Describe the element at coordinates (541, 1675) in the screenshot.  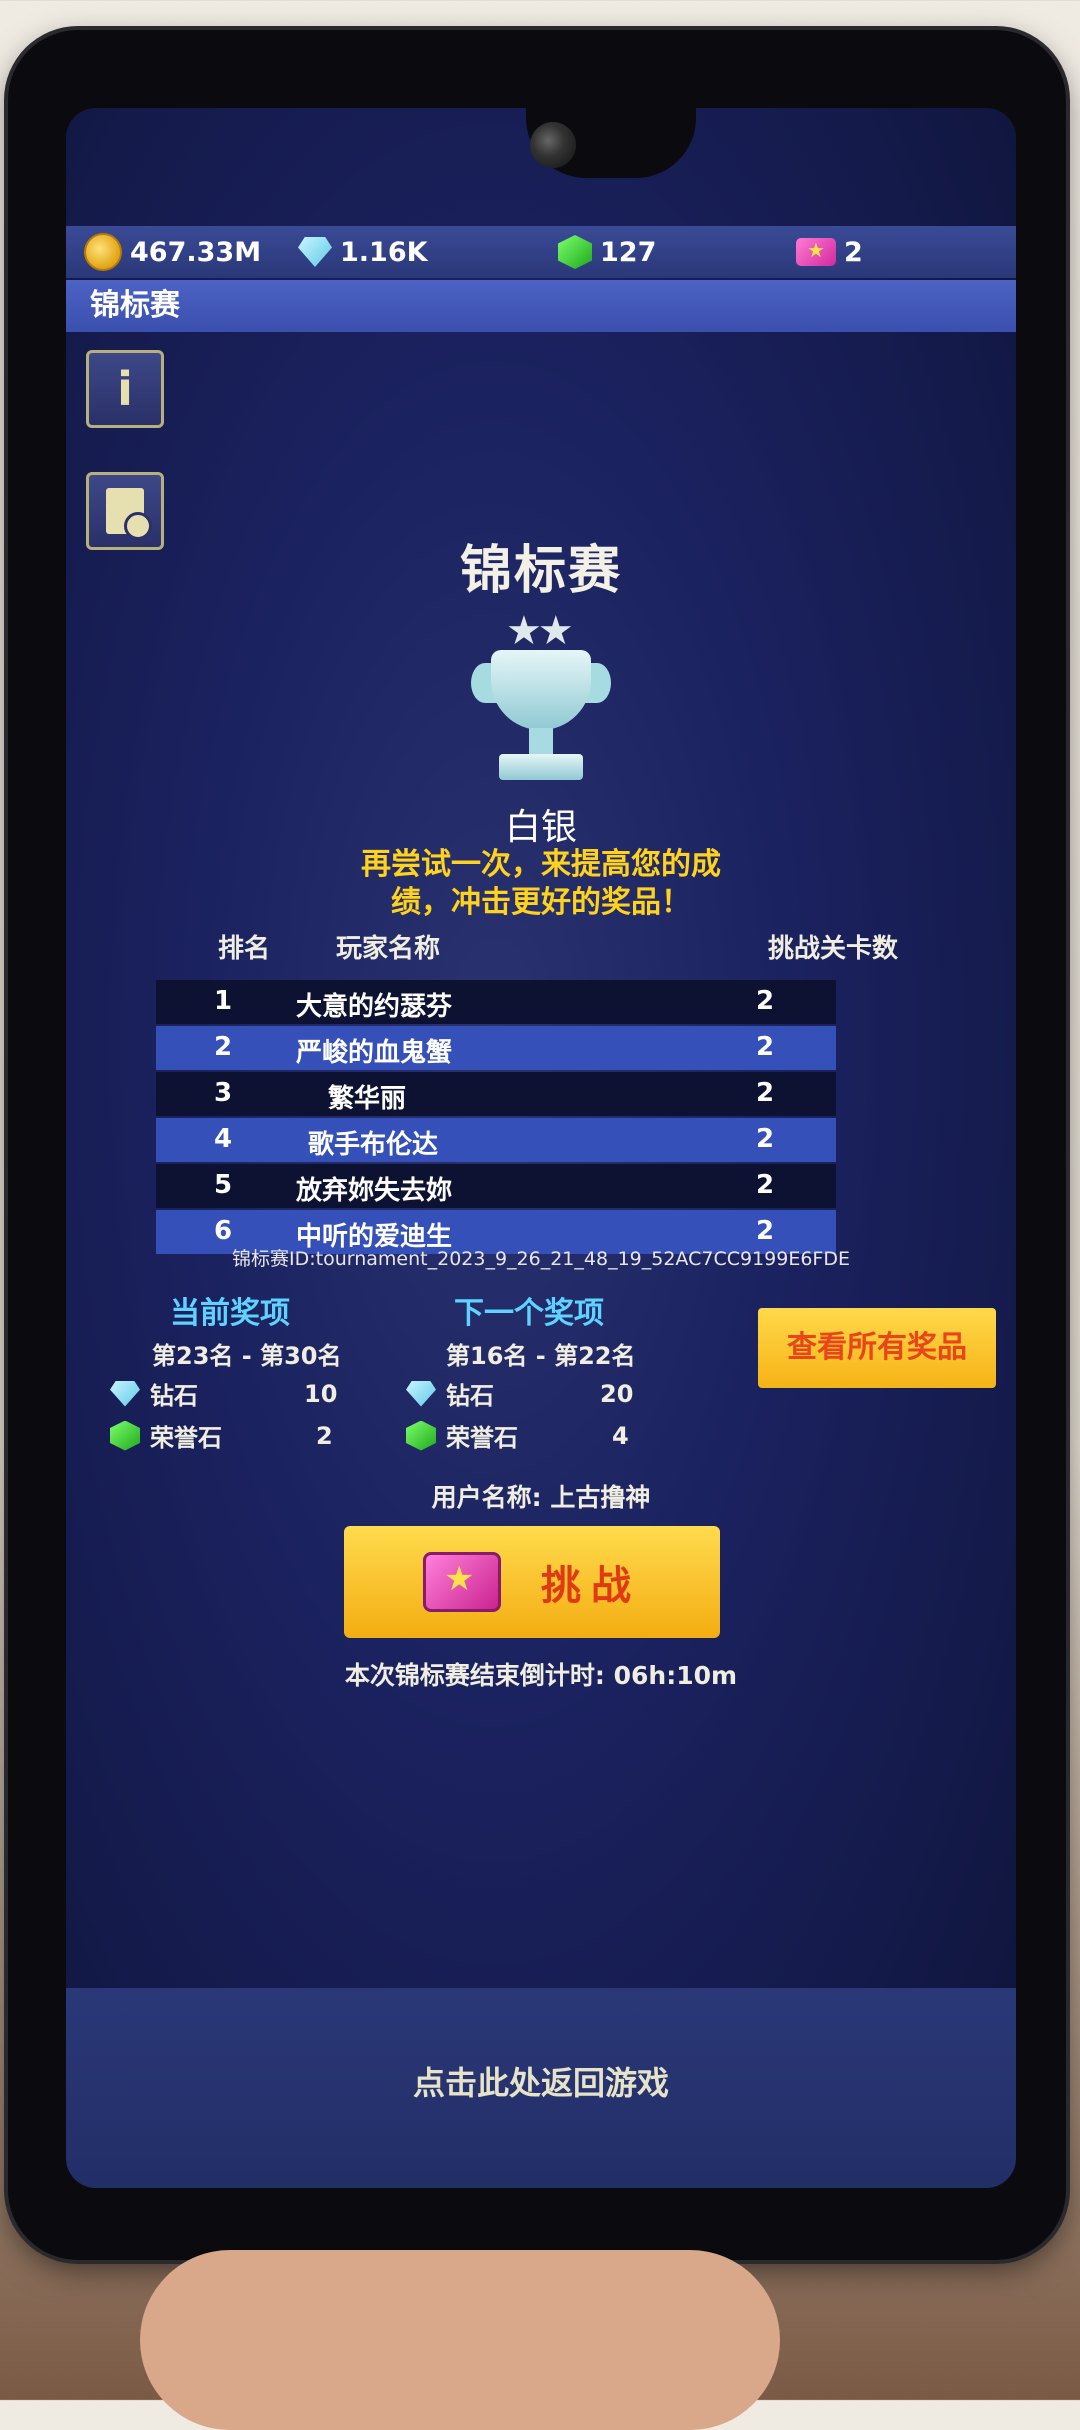
I see `countdown-timer: 本次锦标赛结束倒计时: 06h:10m` at that location.